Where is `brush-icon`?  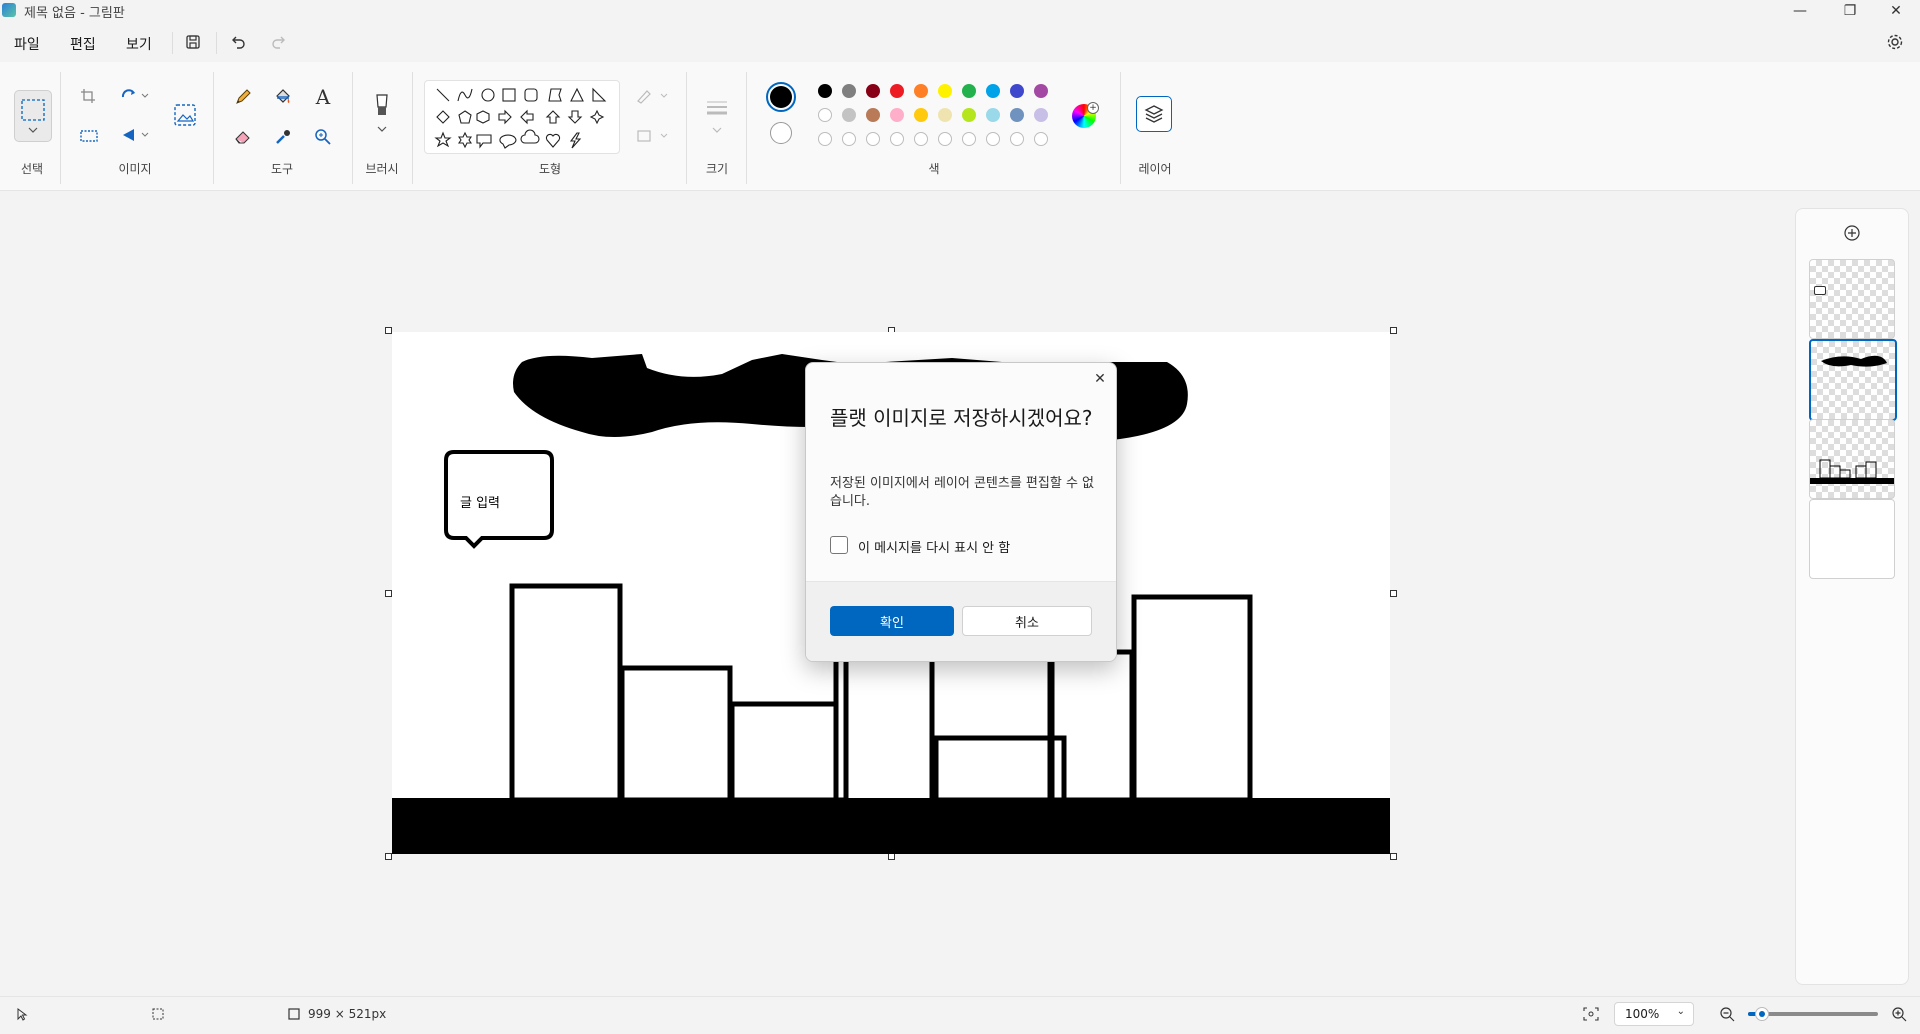 brush-icon is located at coordinates (382, 115).